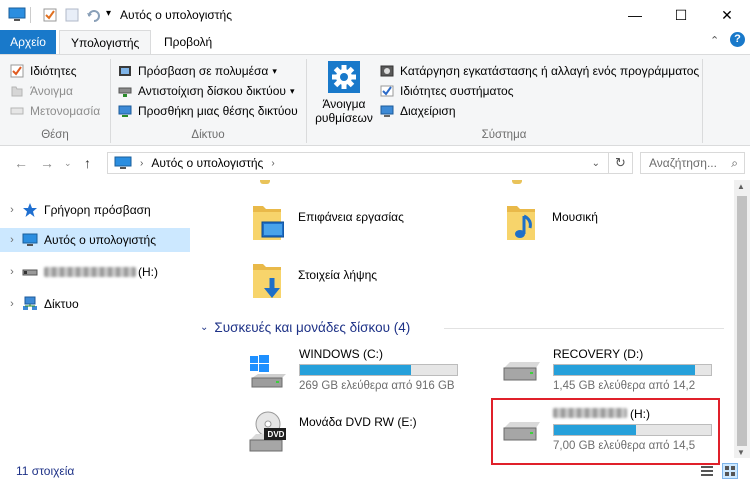  I want to click on open-label: Άνοιγμα, so click(51, 91).